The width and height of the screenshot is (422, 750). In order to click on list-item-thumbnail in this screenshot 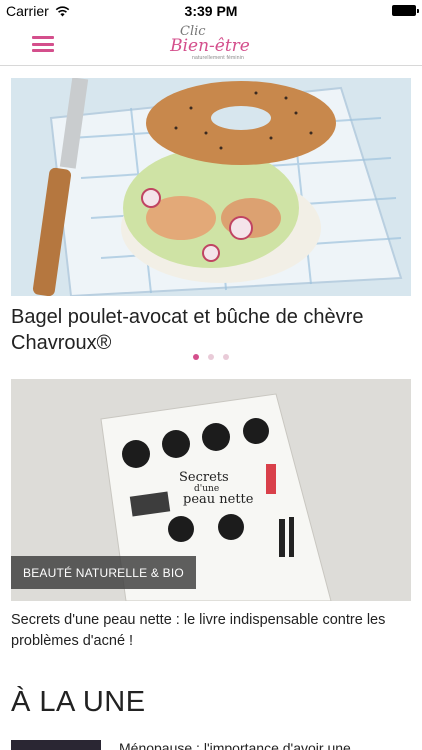, I will do `click(56, 745)`.